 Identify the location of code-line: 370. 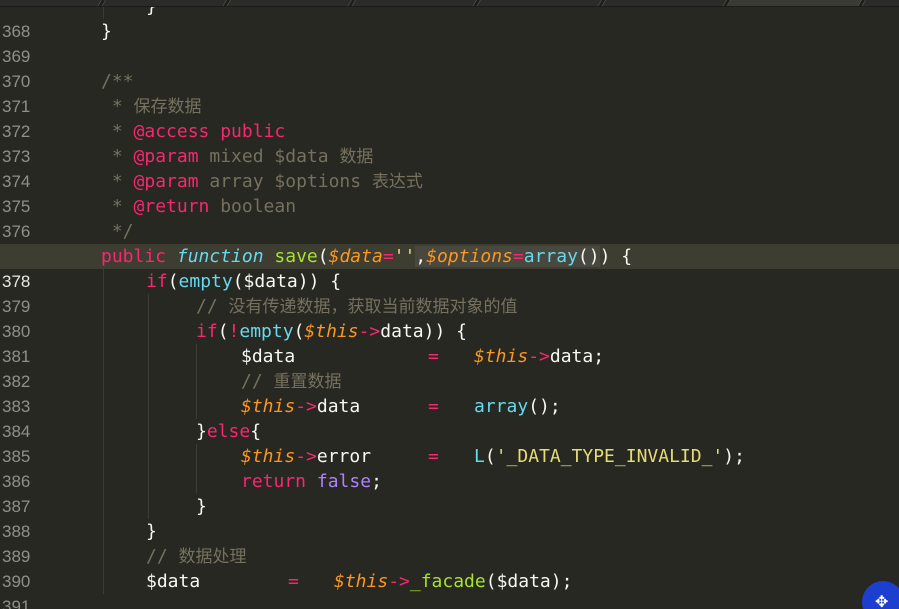
(449, 67).